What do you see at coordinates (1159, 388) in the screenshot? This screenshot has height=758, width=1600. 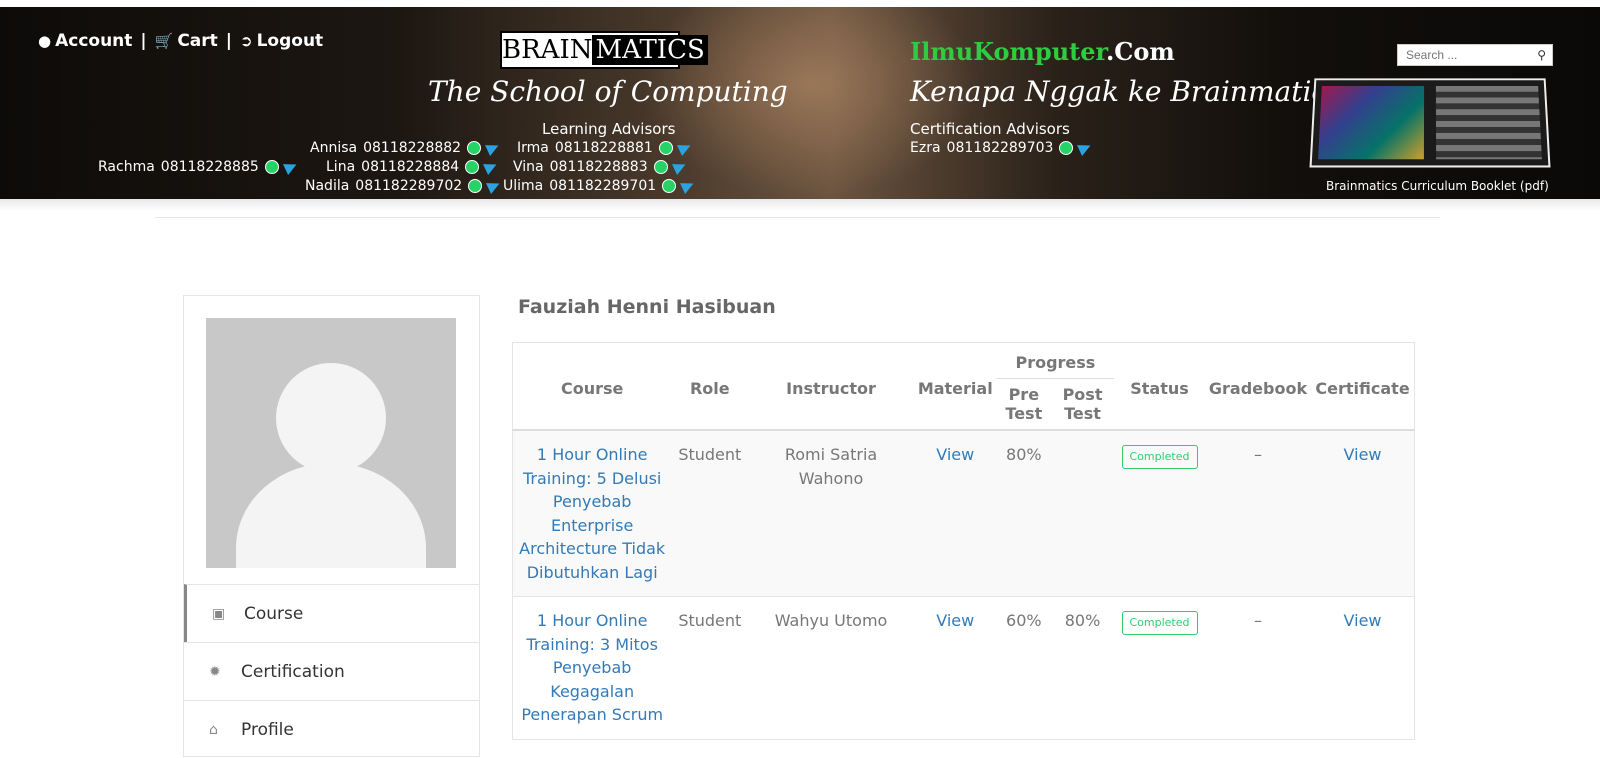 I see `col-status: Status` at bounding box center [1159, 388].